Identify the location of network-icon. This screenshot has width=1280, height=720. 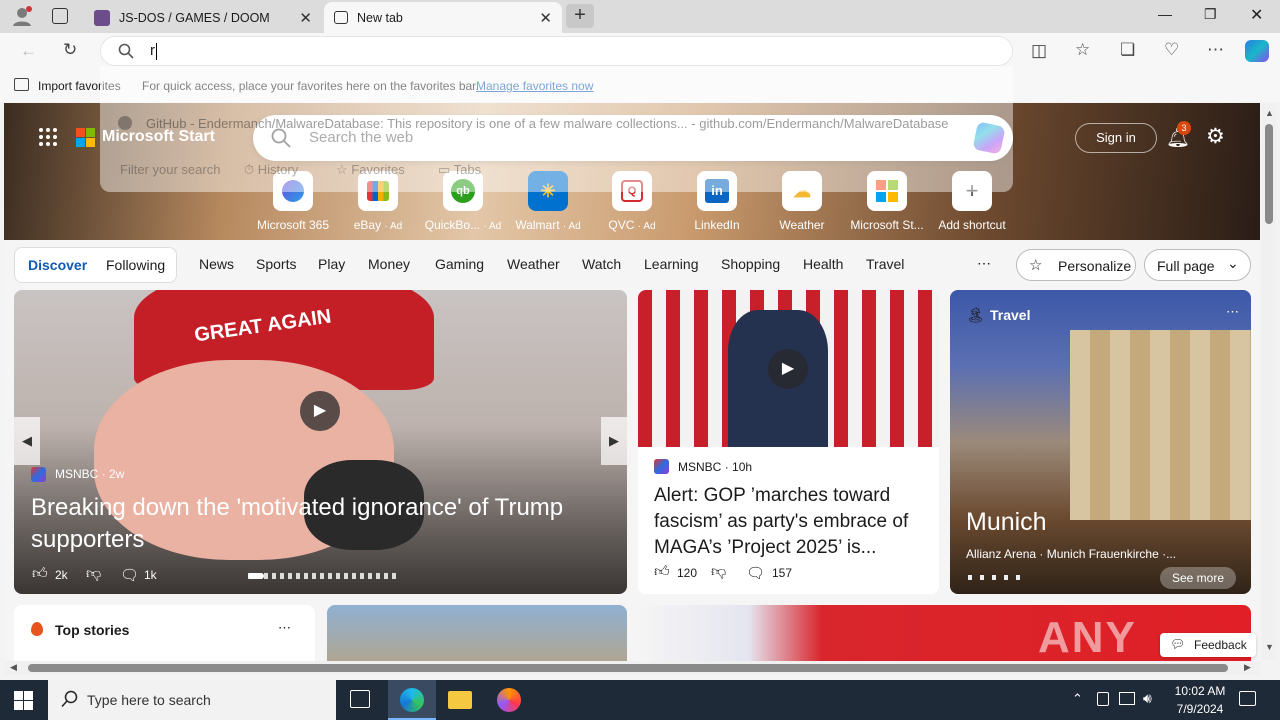
(1127, 698).